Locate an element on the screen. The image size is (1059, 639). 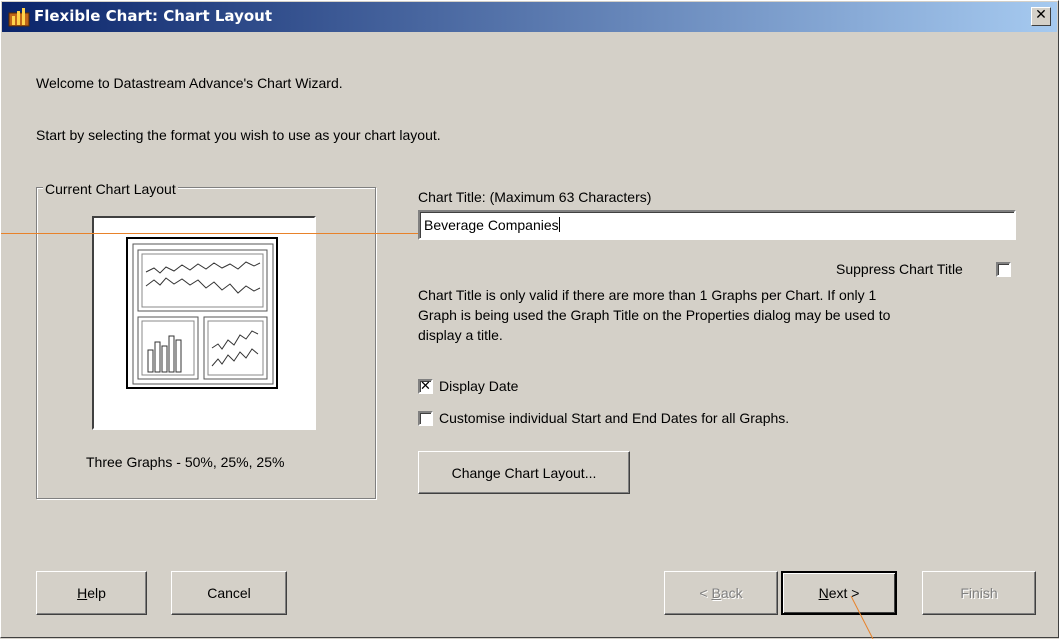
text-cursor is located at coordinates (559, 224).